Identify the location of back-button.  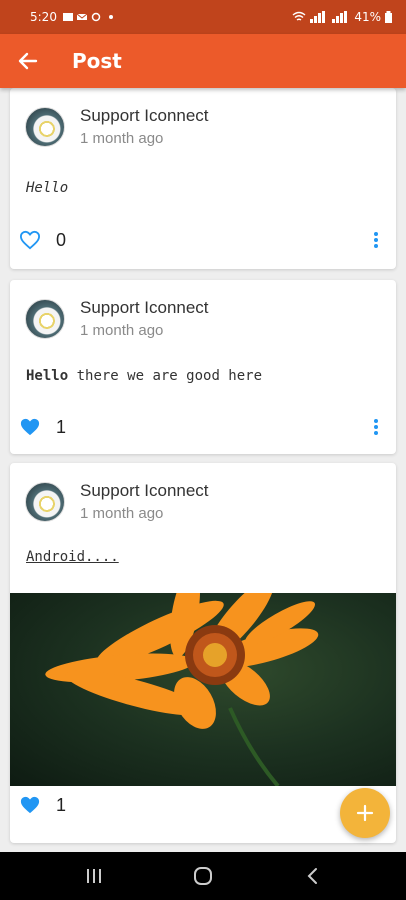
(28, 61).